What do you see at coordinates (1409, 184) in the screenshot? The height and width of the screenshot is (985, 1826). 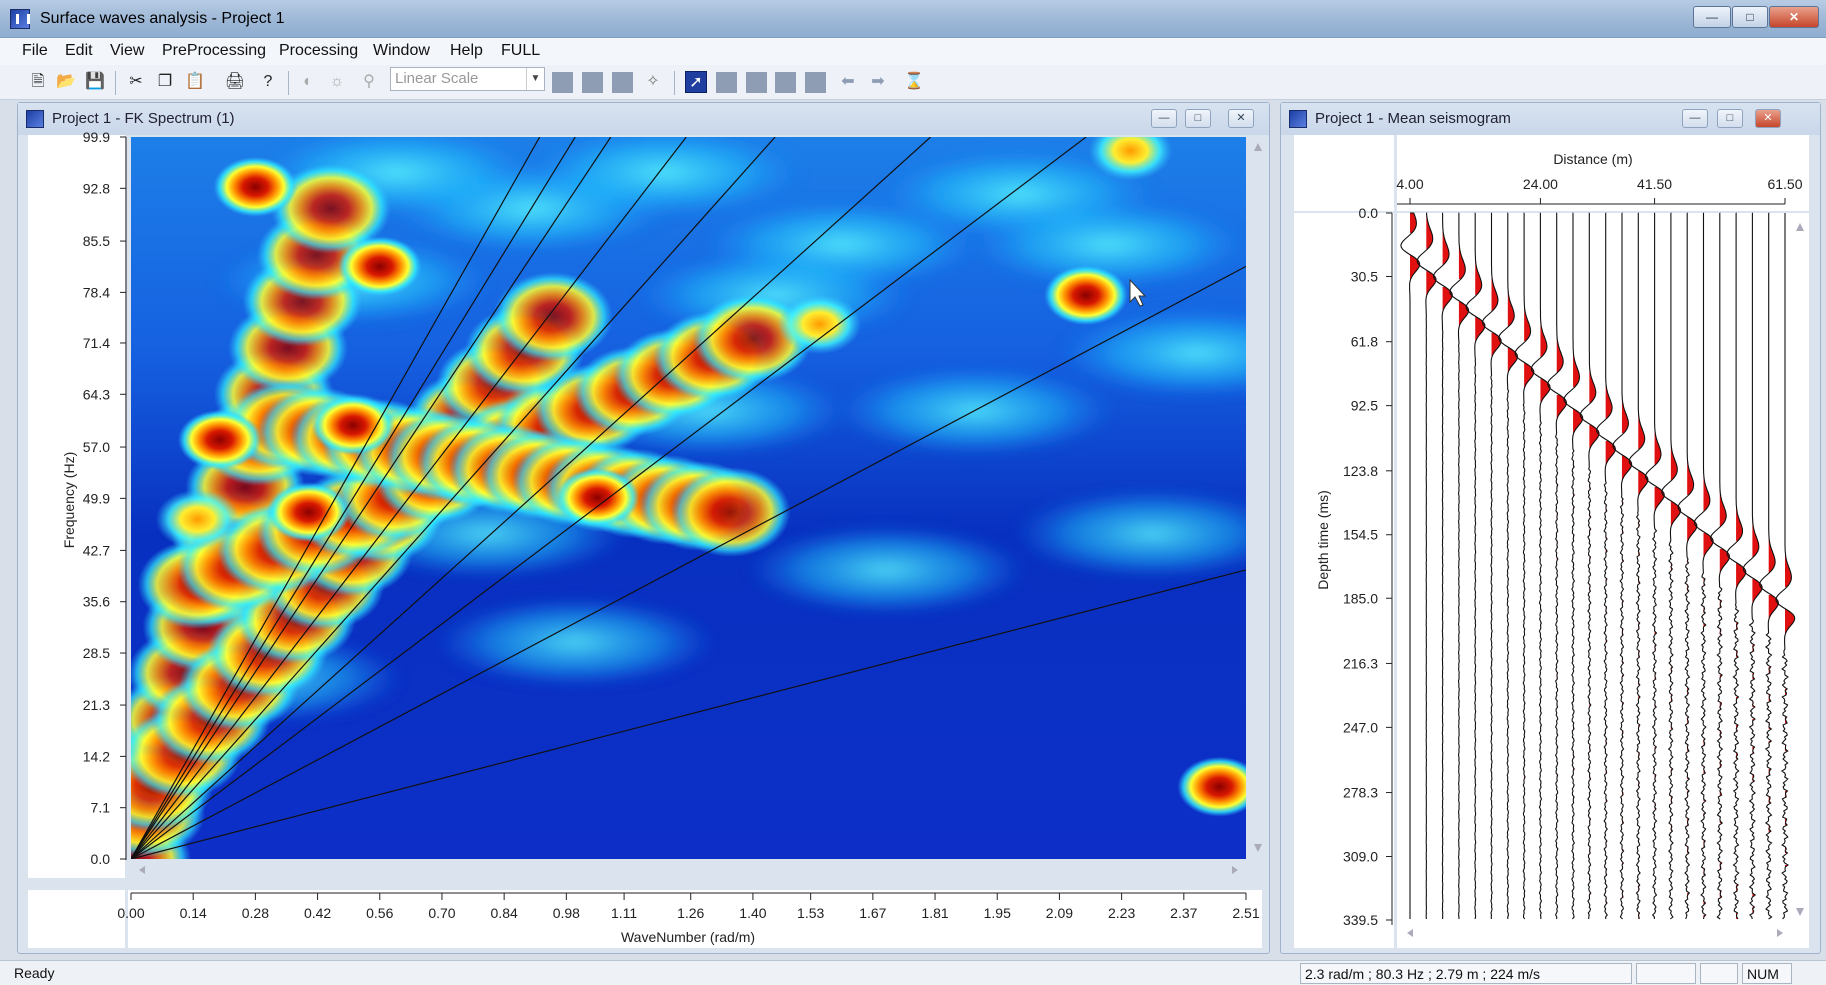 I see `seis-top-tick-label: 4.00` at bounding box center [1409, 184].